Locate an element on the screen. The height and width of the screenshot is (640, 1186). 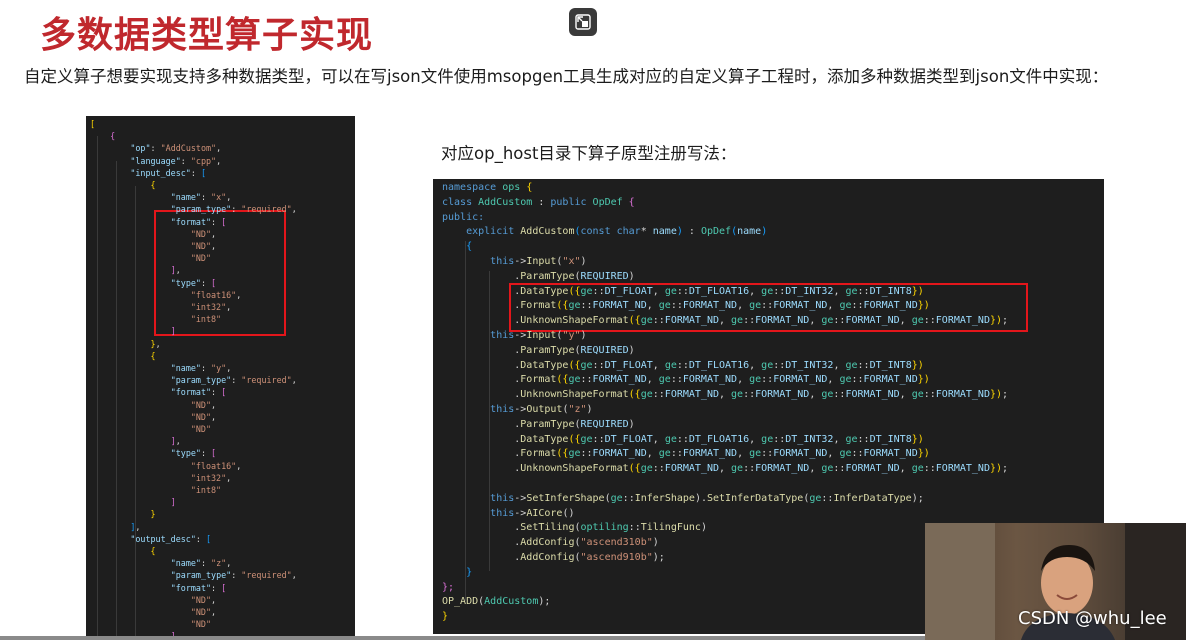
code-token: "cpp" is located at coordinates (203, 160).